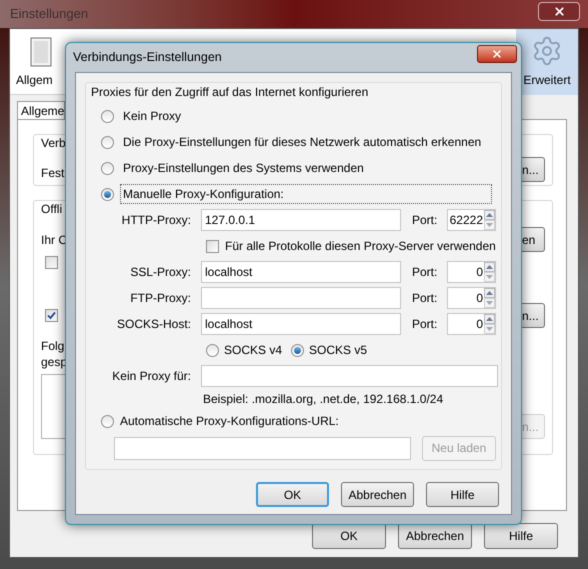 The width and height of the screenshot is (588, 569). Describe the element at coordinates (153, 324) in the screenshot. I see `field-label: SOCKS-Host:` at that location.